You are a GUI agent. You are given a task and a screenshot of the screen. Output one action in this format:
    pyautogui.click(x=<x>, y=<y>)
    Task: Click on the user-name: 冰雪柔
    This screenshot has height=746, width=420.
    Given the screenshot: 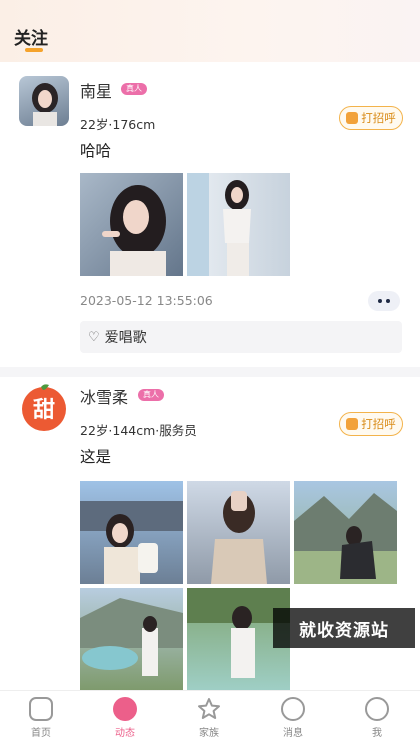 What is the action you would take?
    pyautogui.click(x=104, y=396)
    